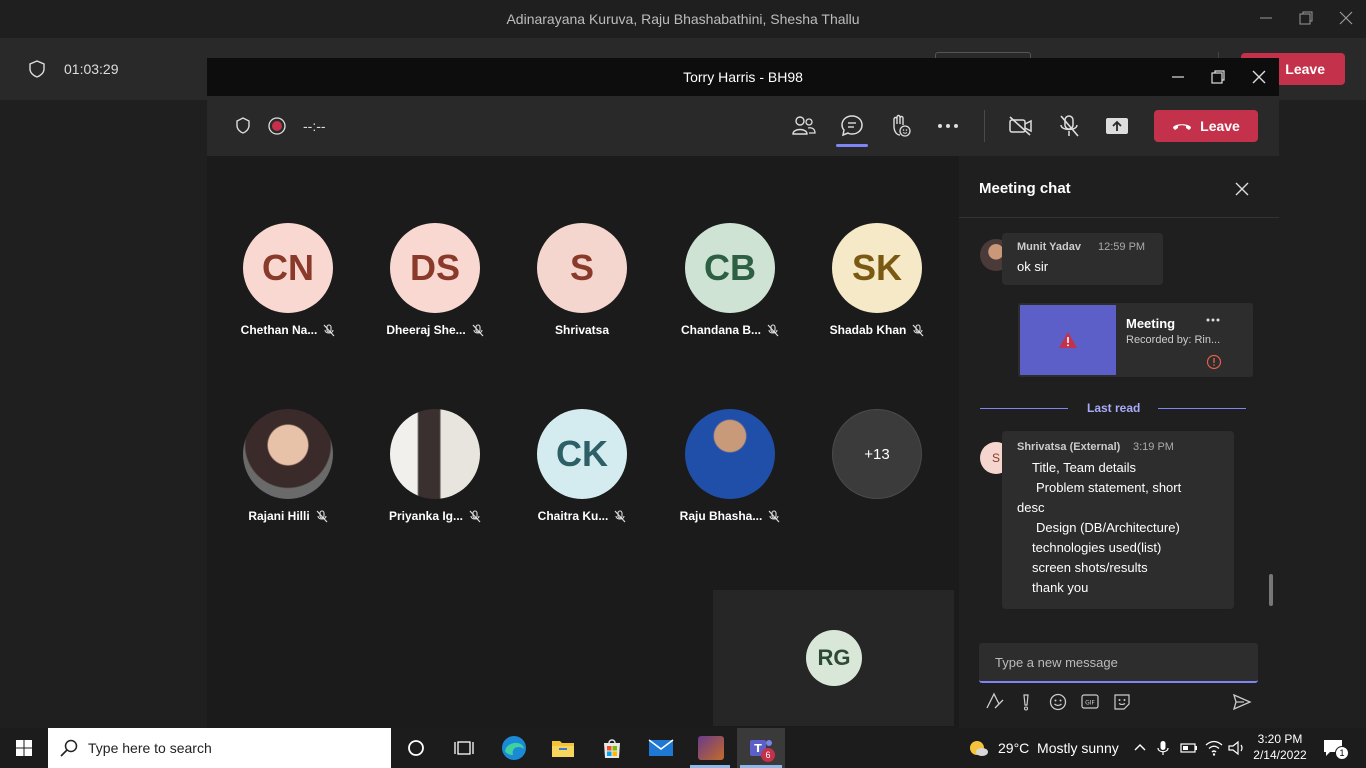 The width and height of the screenshot is (1366, 768). Describe the element at coordinates (612, 748) in the screenshot. I see `microsoft-store-icon` at that location.